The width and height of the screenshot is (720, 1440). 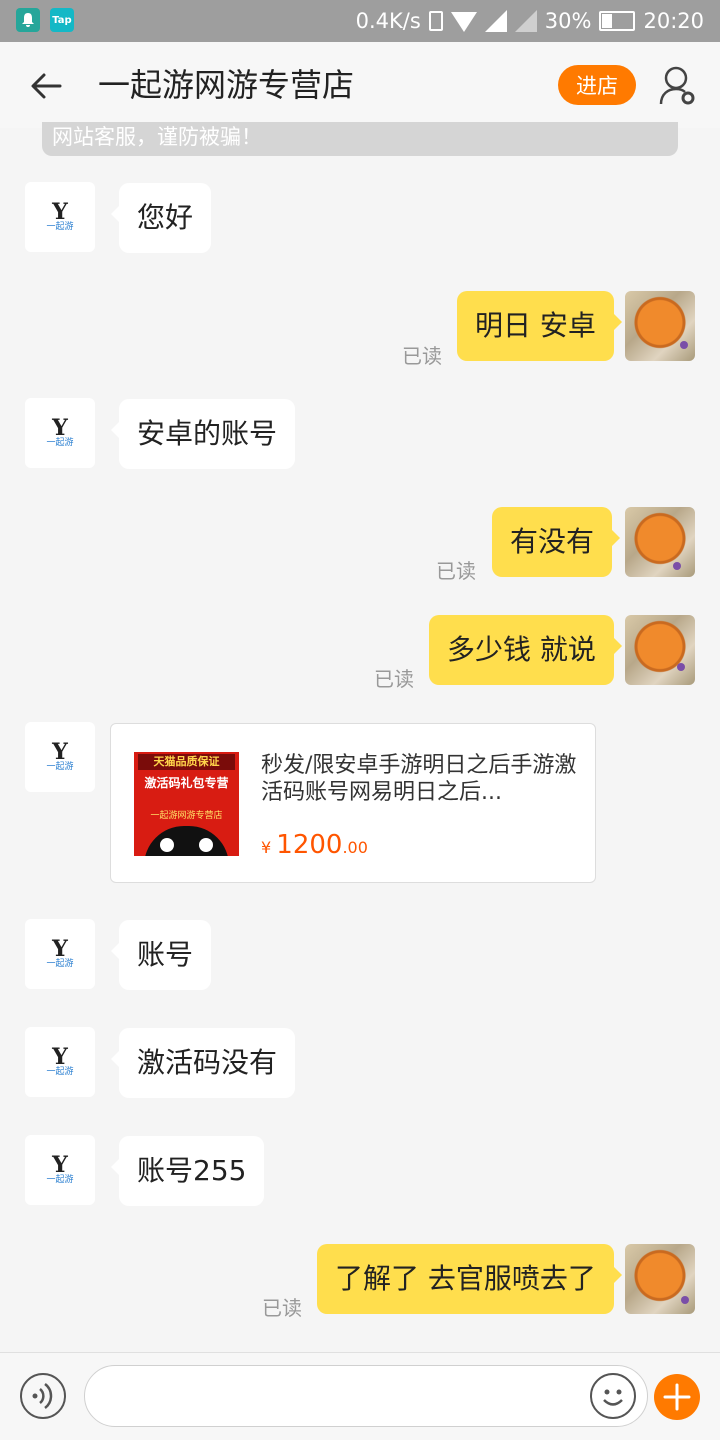 I want to click on emoji-icon, so click(x=613, y=1396).